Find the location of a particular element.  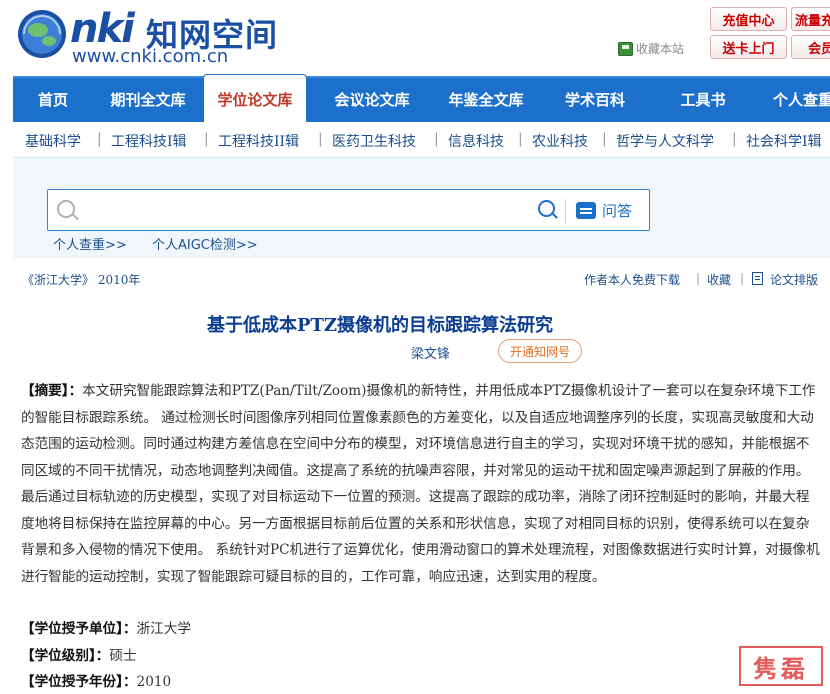

nav-dissertations: 学位论文库 is located at coordinates (255, 98).